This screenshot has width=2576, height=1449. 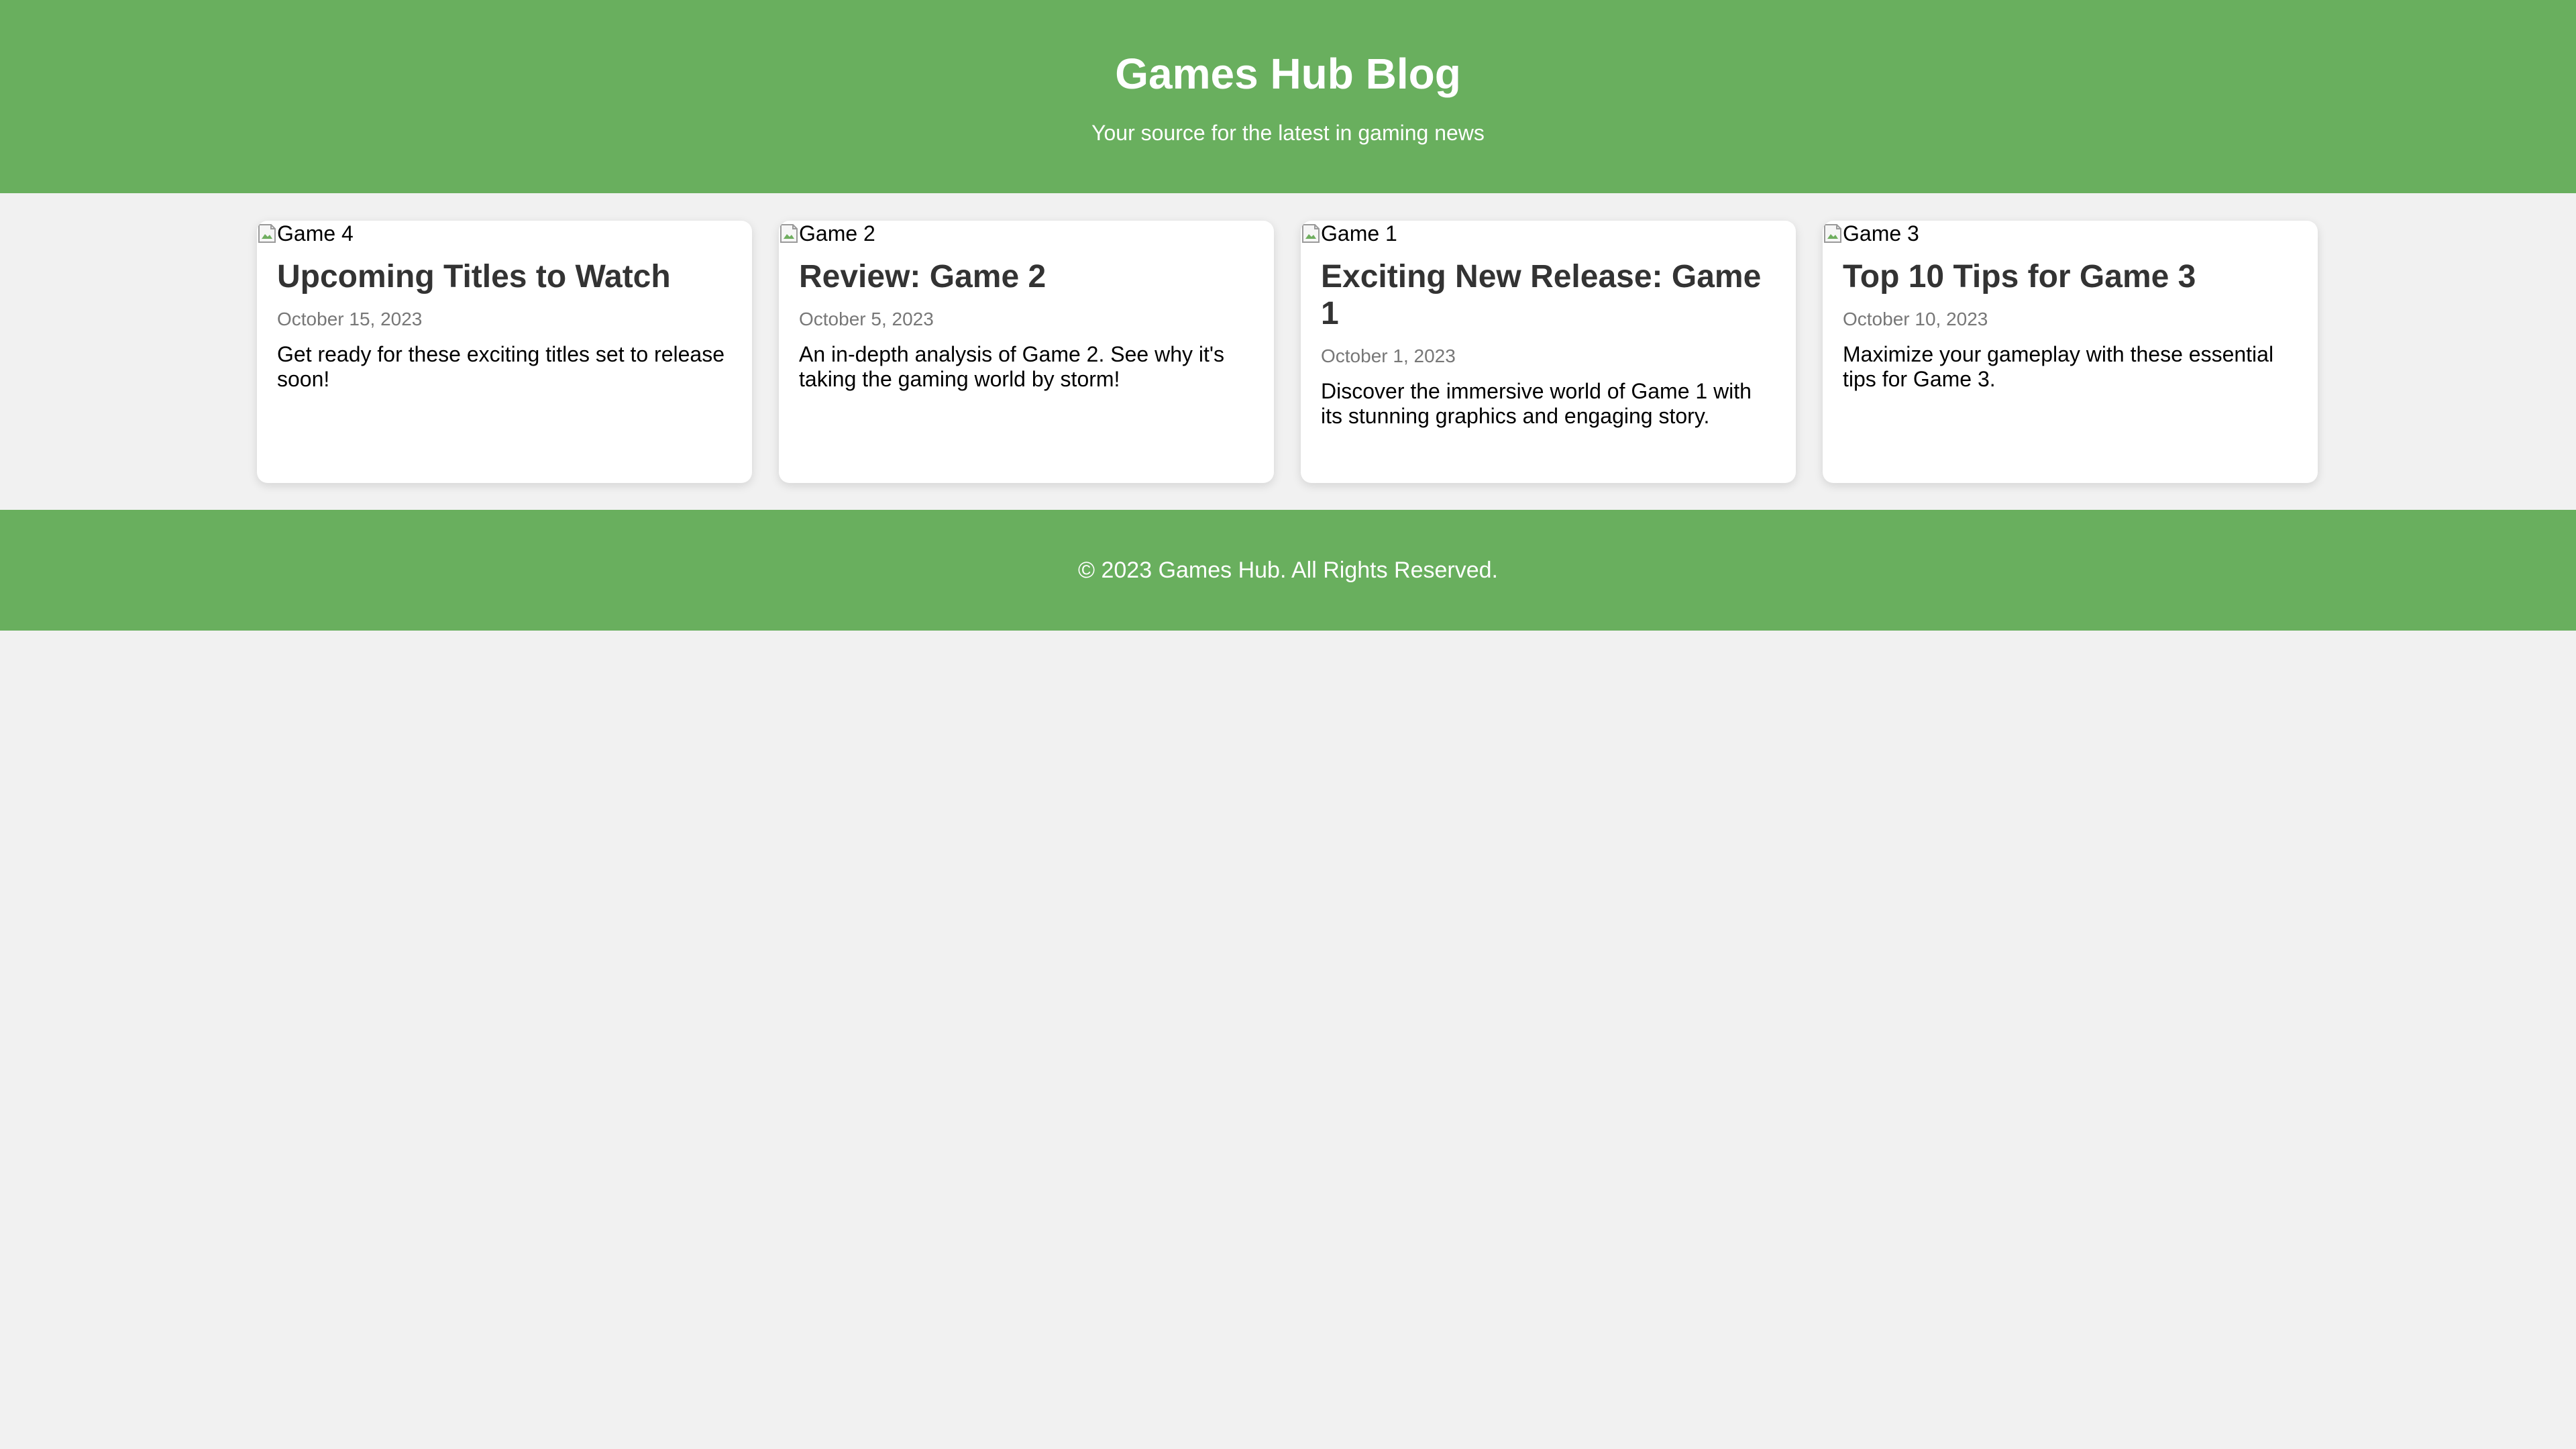 What do you see at coordinates (504, 233) in the screenshot?
I see `post-image: Game 4` at bounding box center [504, 233].